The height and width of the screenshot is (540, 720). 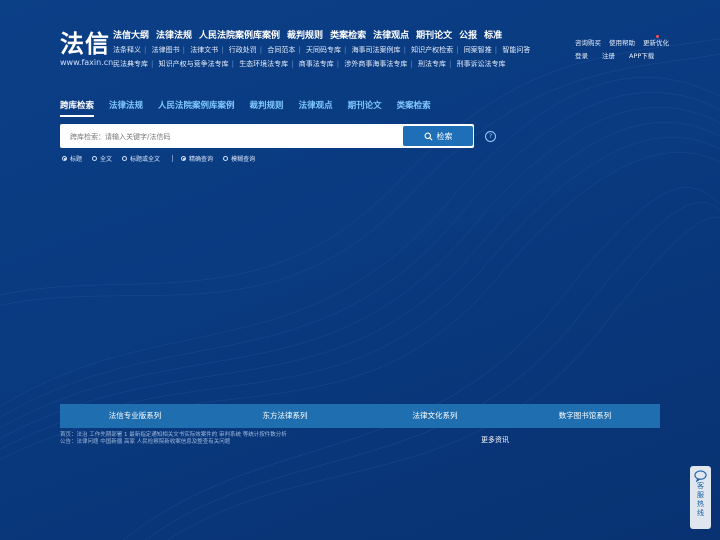 What do you see at coordinates (432, 50) in the screenshot?
I see `subnav-item: 知识产权检索` at bounding box center [432, 50].